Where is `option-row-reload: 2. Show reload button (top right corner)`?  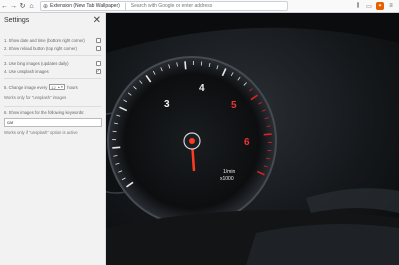
option-row-reload: 2. Show reload button (top right corner) is located at coordinates (52, 48).